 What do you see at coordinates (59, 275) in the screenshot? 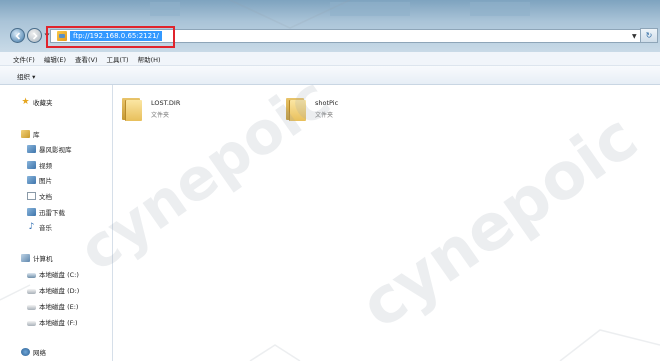
I see `sidebar-item-label: 本地磁盘 (C:)` at bounding box center [59, 275].